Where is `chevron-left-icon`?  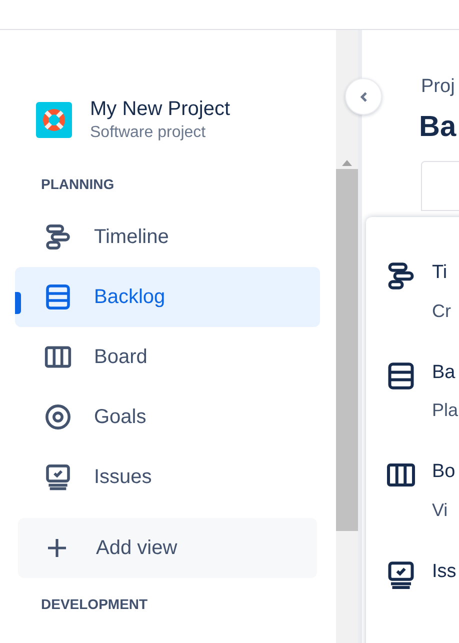 chevron-left-icon is located at coordinates (364, 96).